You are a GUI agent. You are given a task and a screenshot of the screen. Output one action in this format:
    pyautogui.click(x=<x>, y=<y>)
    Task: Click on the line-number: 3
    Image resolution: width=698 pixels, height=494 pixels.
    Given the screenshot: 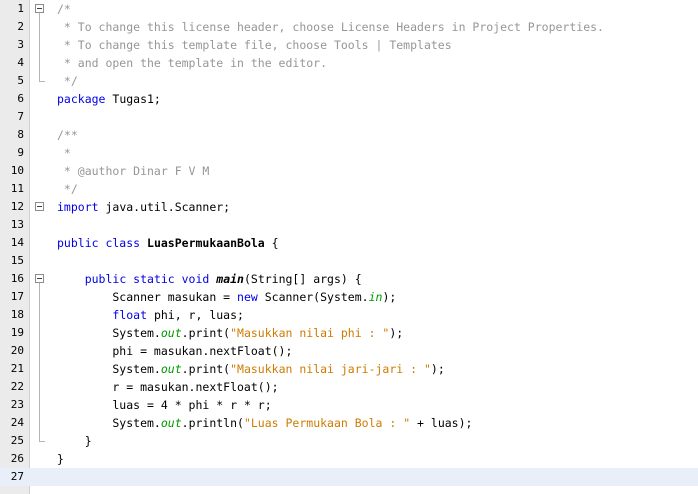 What is the action you would take?
    pyautogui.click(x=20, y=44)
    